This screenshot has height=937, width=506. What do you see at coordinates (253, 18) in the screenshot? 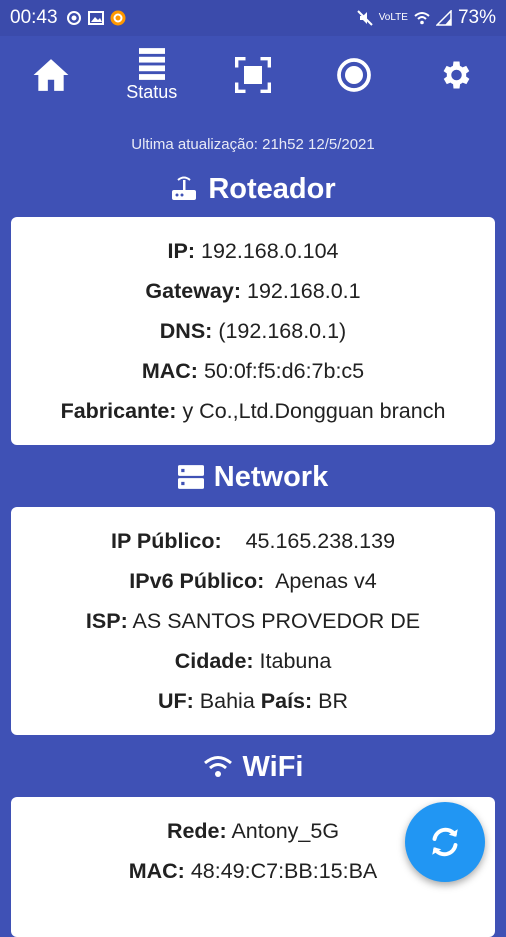
I see `system-status-bar: 00:43 VoLTE 73%` at bounding box center [253, 18].